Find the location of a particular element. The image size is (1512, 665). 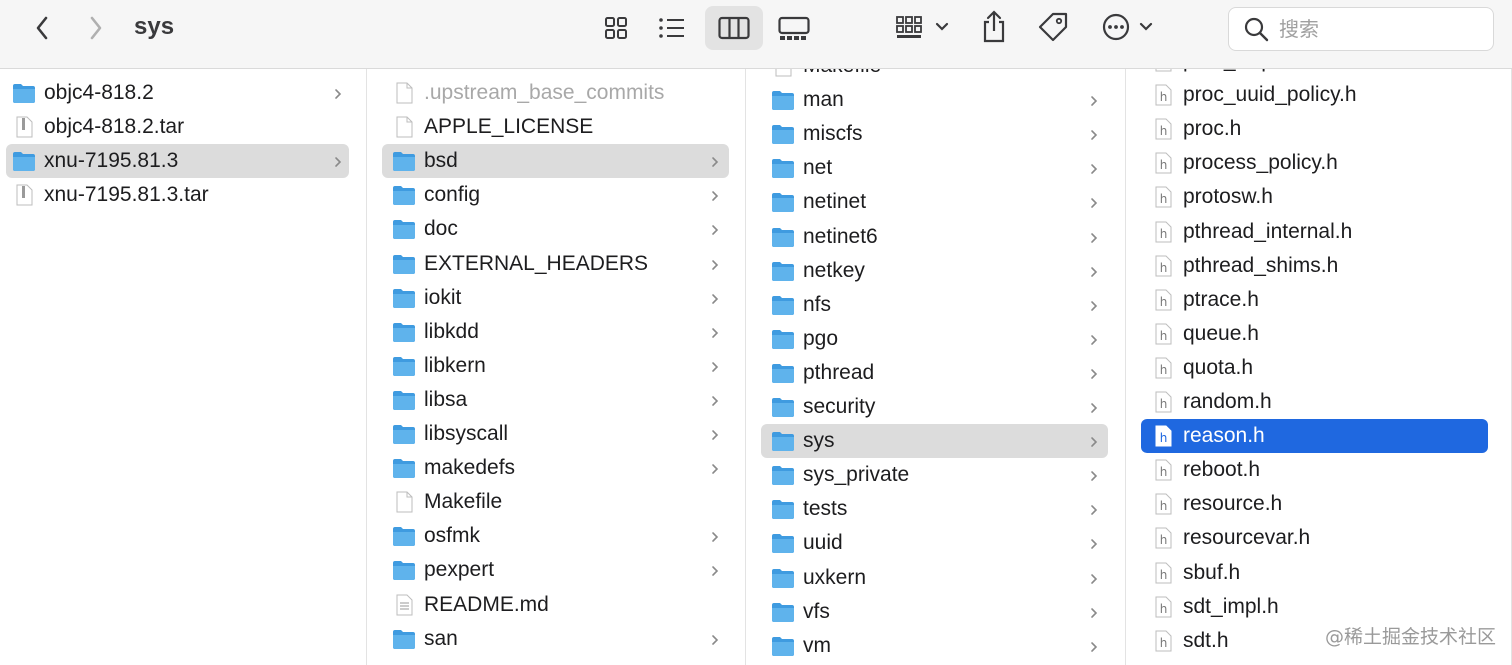

file-row: h reboot.h is located at coordinates (1318, 470).